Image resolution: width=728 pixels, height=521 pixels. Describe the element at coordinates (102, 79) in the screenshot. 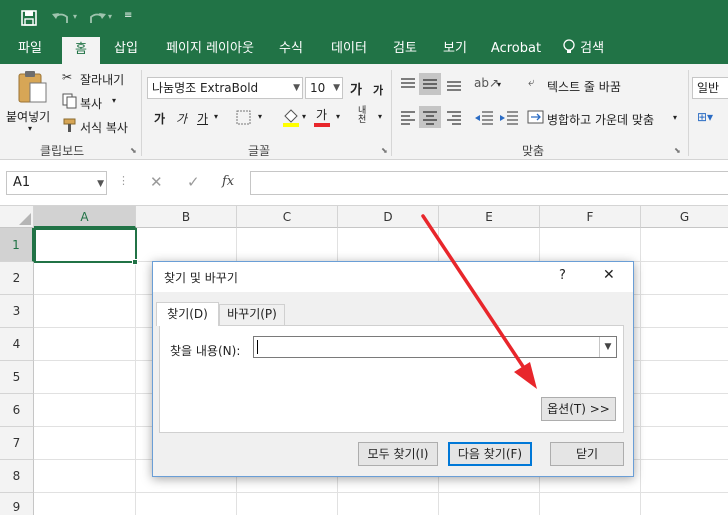

I see `cut-button: 잘라내기` at that location.